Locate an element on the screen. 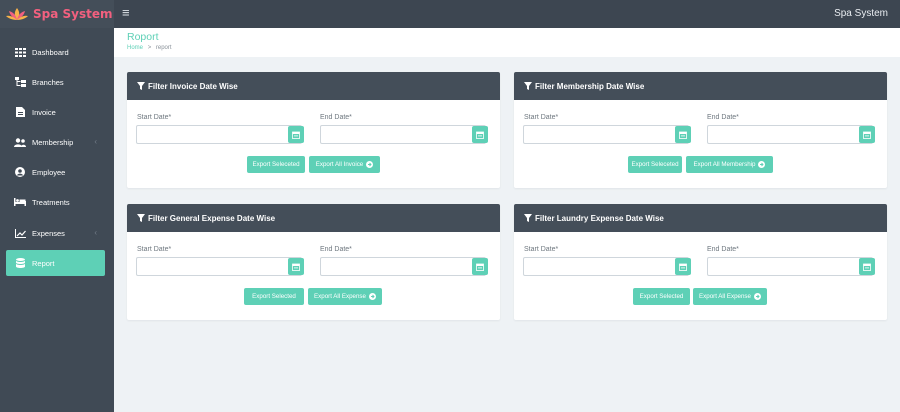 This screenshot has width=900, height=412. export-all-invoice-button: Export All Invoice is located at coordinates (344, 164).